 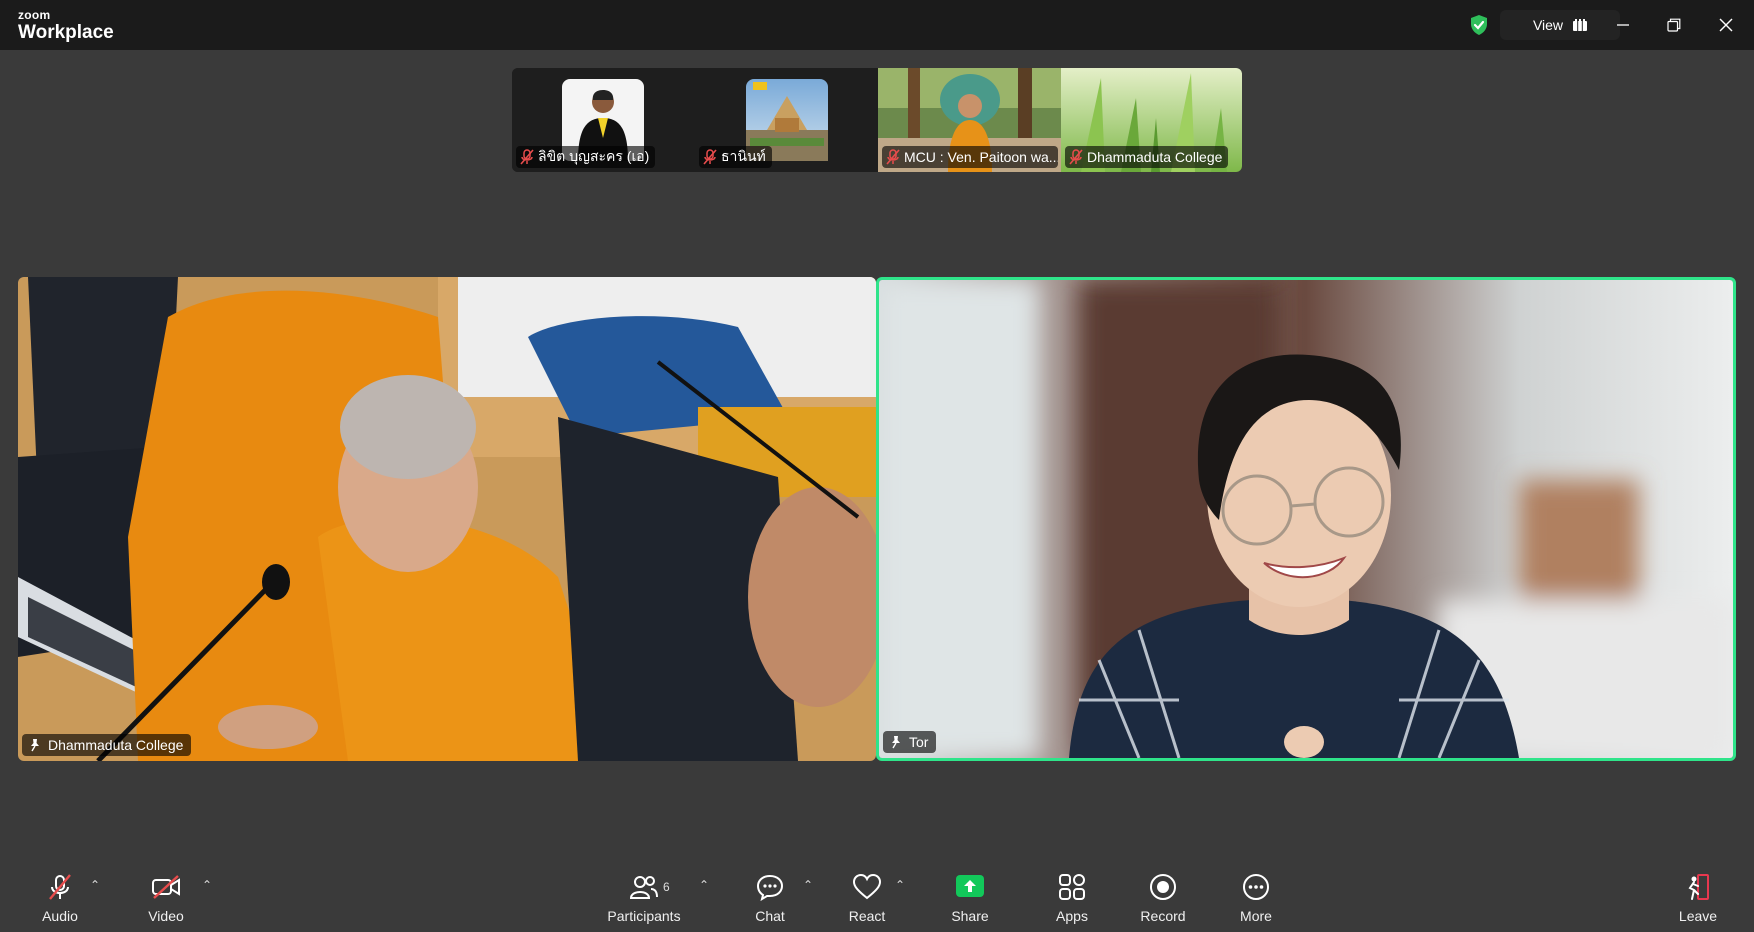 What do you see at coordinates (644, 916) in the screenshot?
I see `participants-label: Participants` at bounding box center [644, 916].